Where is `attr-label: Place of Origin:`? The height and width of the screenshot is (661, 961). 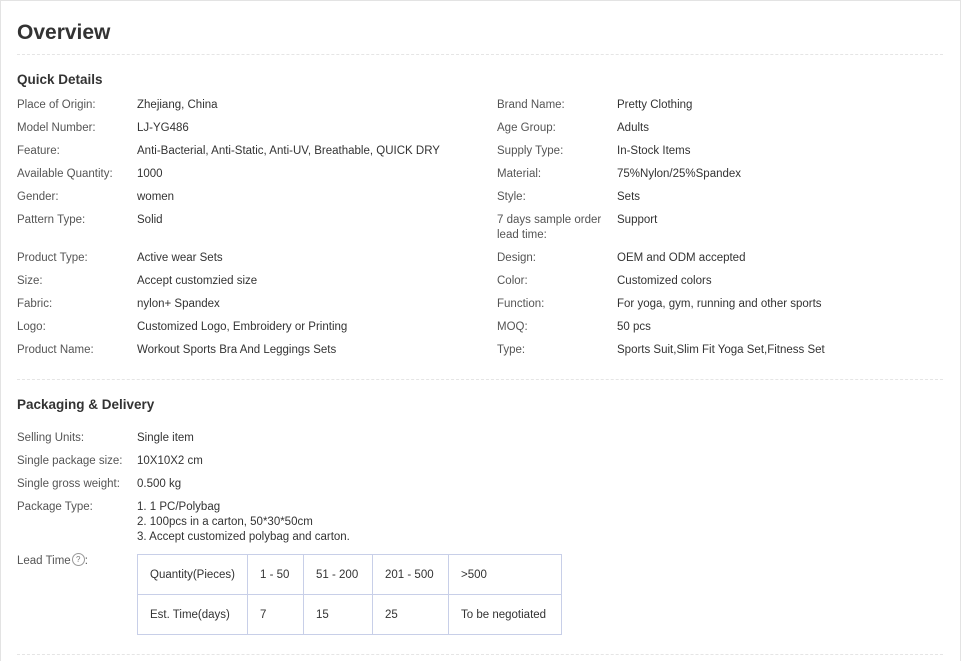
attr-label: Place of Origin: is located at coordinates (56, 105).